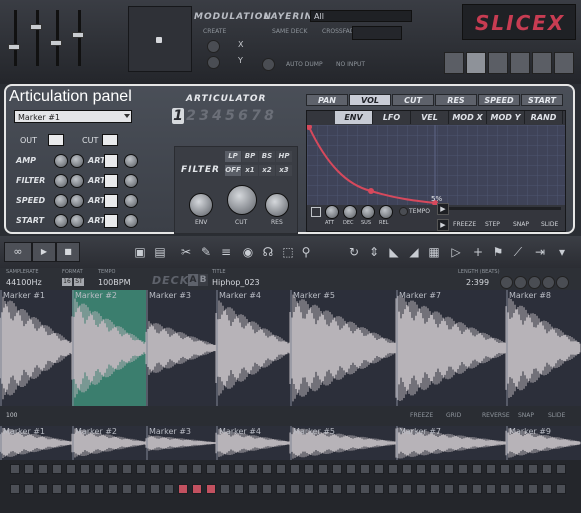  What do you see at coordinates (520, 282) in the screenshot?
I see `link-icon` at bounding box center [520, 282].